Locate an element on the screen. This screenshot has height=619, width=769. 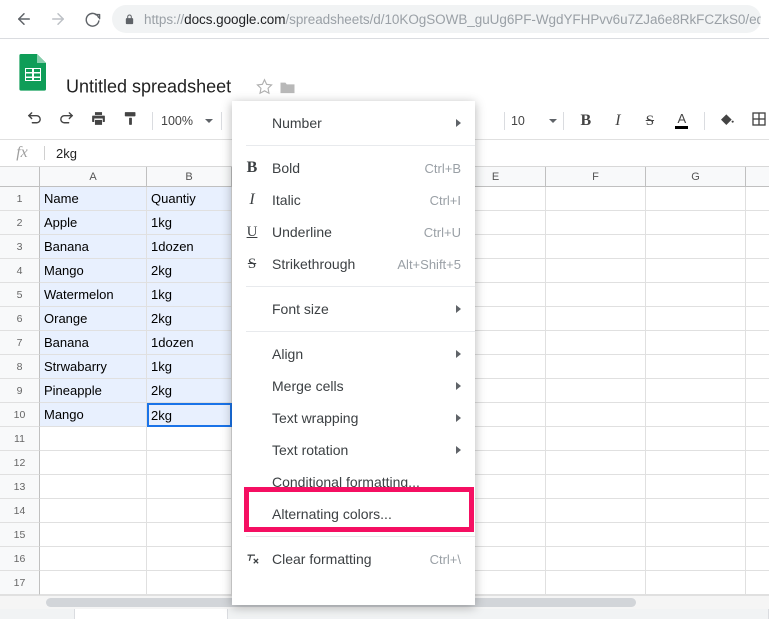
cell-A11 is located at coordinates (93, 439).